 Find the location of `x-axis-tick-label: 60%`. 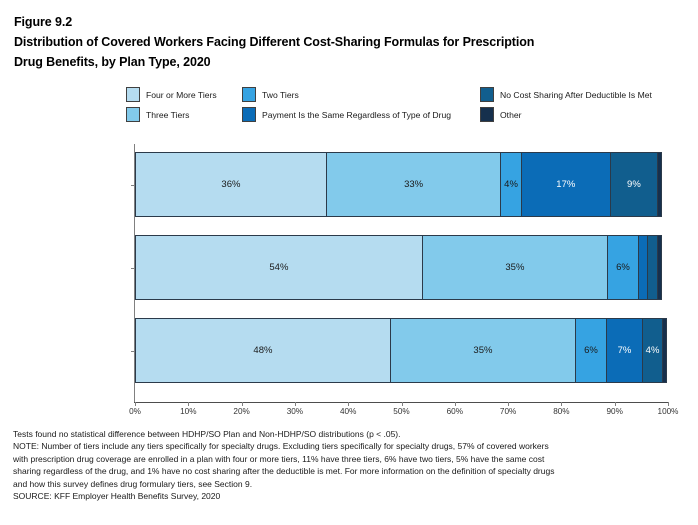

x-axis-tick-label: 60% is located at coordinates (454, 411).